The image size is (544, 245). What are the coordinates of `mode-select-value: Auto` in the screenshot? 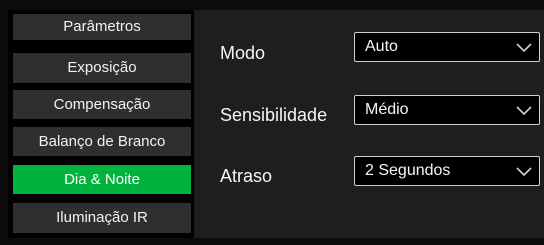 It's located at (381, 46).